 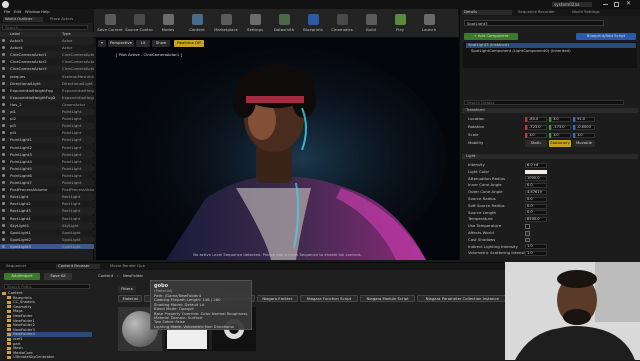 I want to click on menu-edit: Edit, so click(x=17, y=12).